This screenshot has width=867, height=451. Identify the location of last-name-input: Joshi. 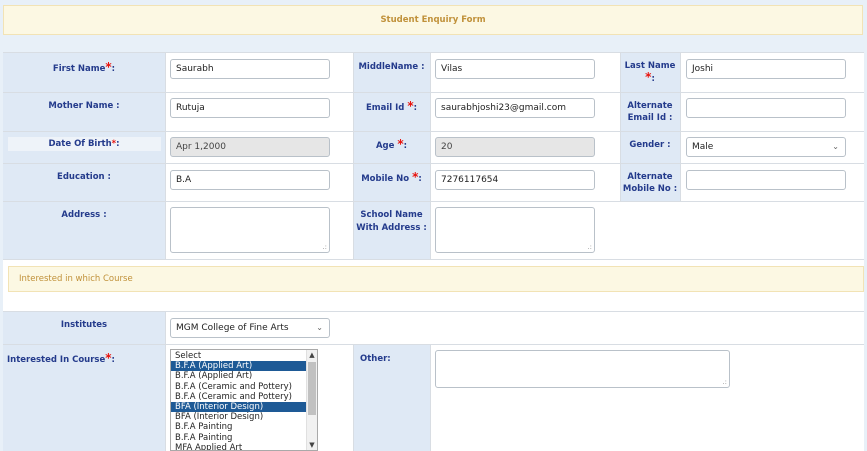
(766, 69).